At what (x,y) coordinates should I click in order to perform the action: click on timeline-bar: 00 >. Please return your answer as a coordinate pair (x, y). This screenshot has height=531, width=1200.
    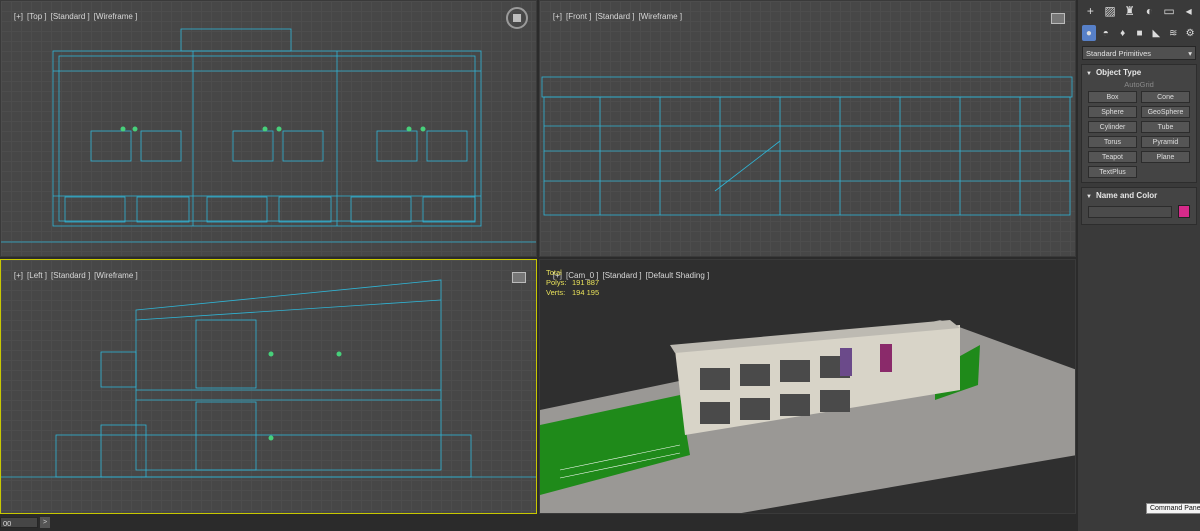
    Looking at the image, I should click on (539, 523).